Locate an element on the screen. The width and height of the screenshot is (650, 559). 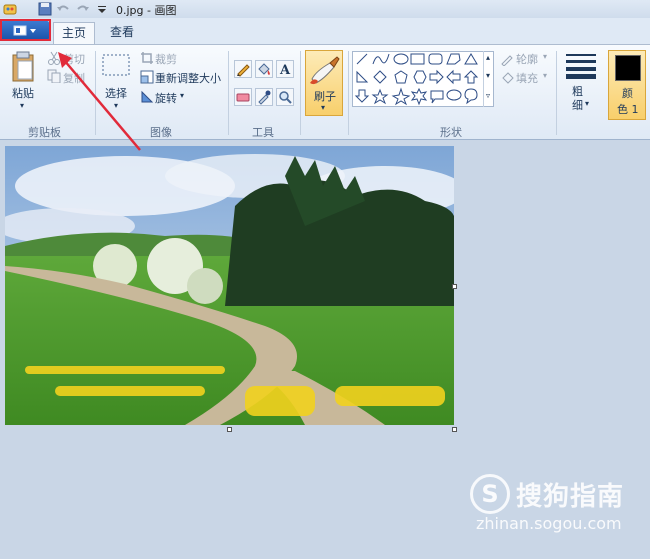
scissors-icon is located at coordinates (54, 59).